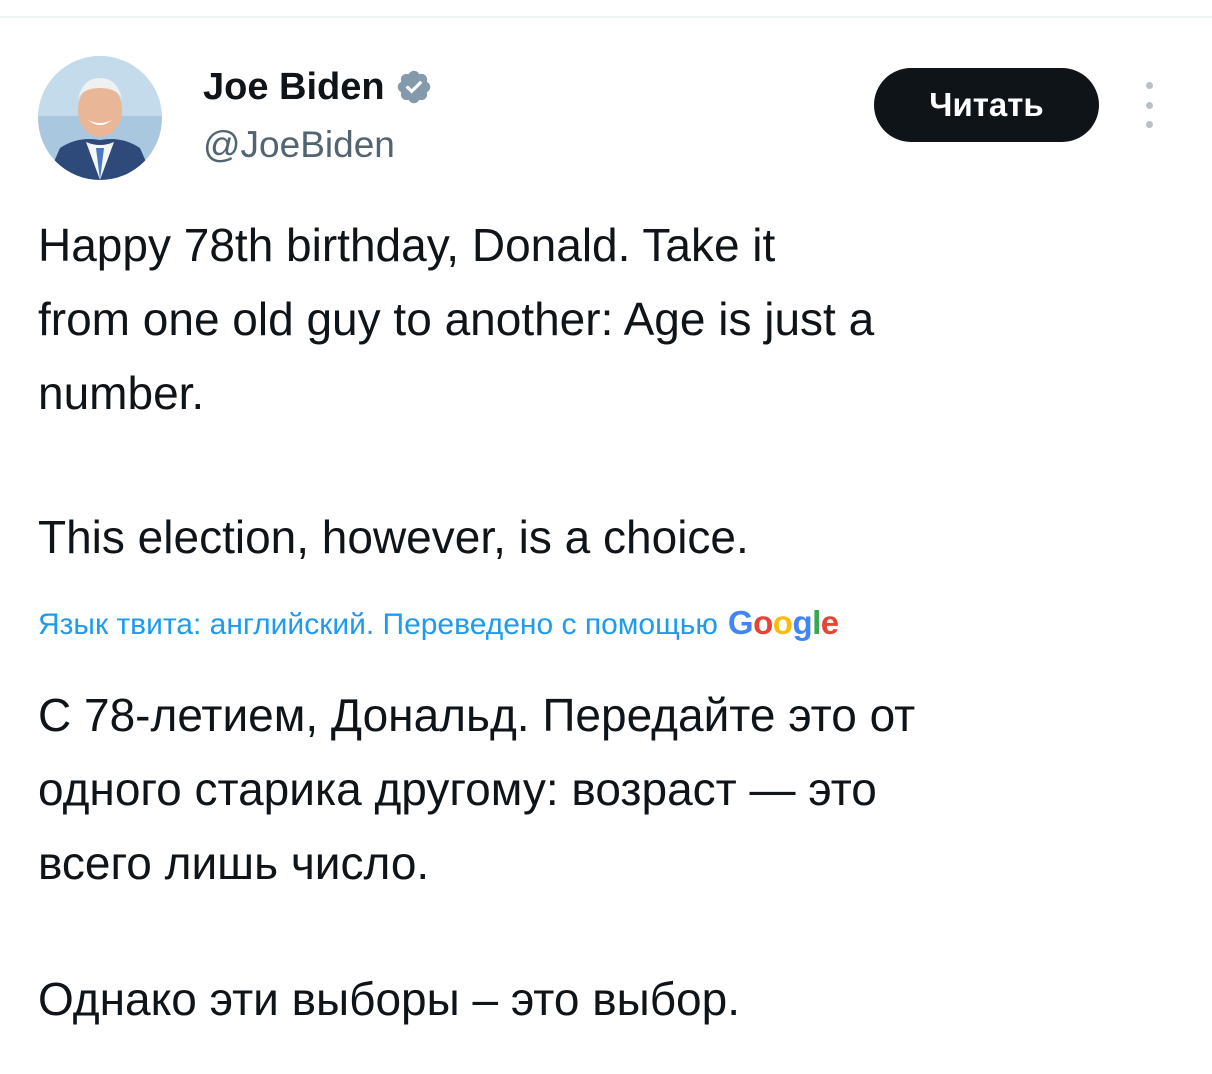 Image resolution: width=1212 pixels, height=1074 pixels. What do you see at coordinates (393, 537) in the screenshot?
I see `tweet-text-paragraph-2: This election, however, is a choice.` at bounding box center [393, 537].